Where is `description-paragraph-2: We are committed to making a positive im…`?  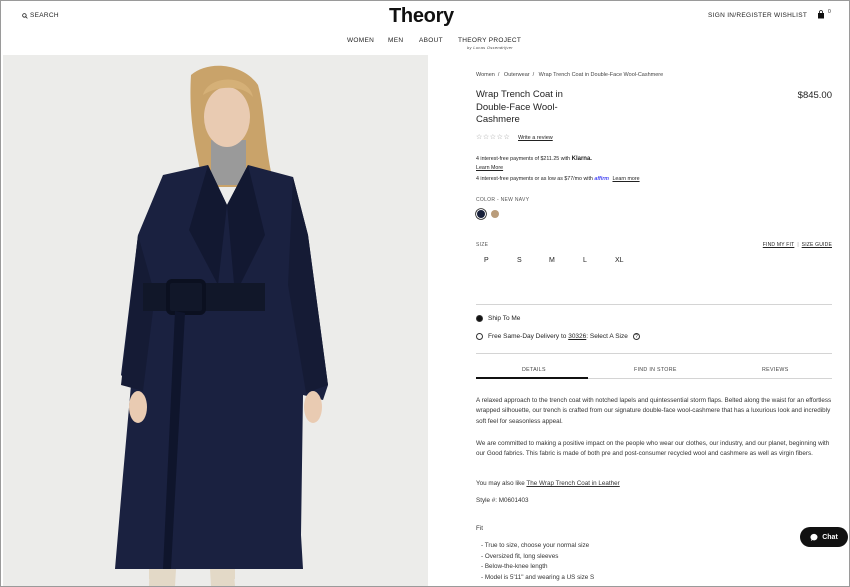 description-paragraph-2: We are committed to making a positive im… is located at coordinates (653, 449).